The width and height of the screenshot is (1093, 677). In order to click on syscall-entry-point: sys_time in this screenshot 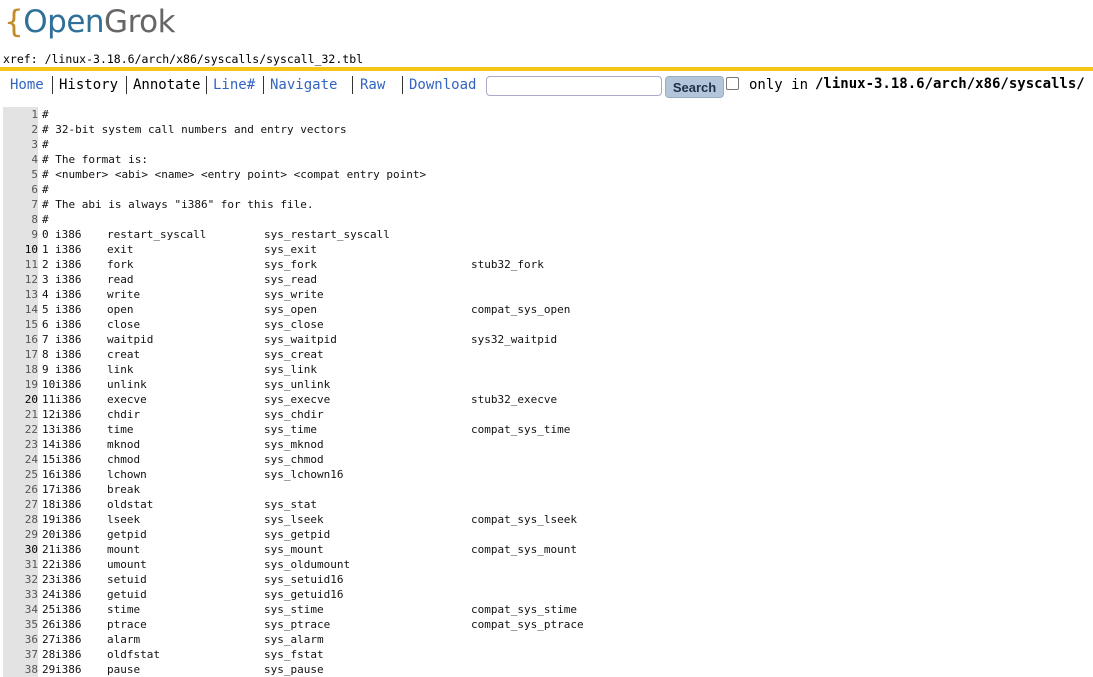, I will do `click(290, 429)`.